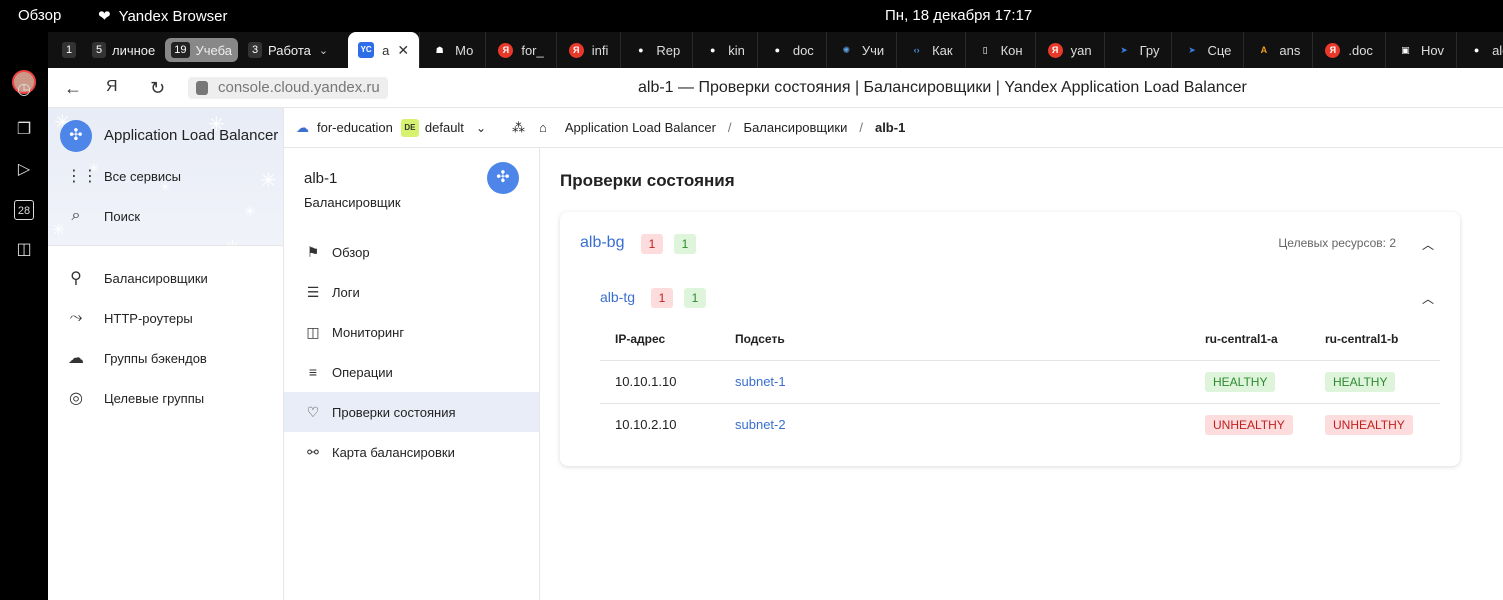 This screenshot has width=1503, height=600. Describe the element at coordinates (640, 127) in the screenshot. I see `breadcrumb-service: Application Load Balancer` at that location.